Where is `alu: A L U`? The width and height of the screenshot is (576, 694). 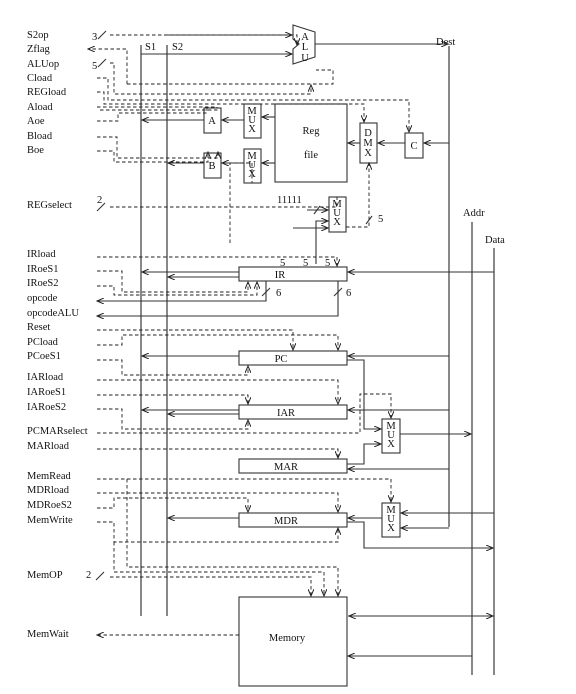
alu: A L U is located at coordinates (294, 44).